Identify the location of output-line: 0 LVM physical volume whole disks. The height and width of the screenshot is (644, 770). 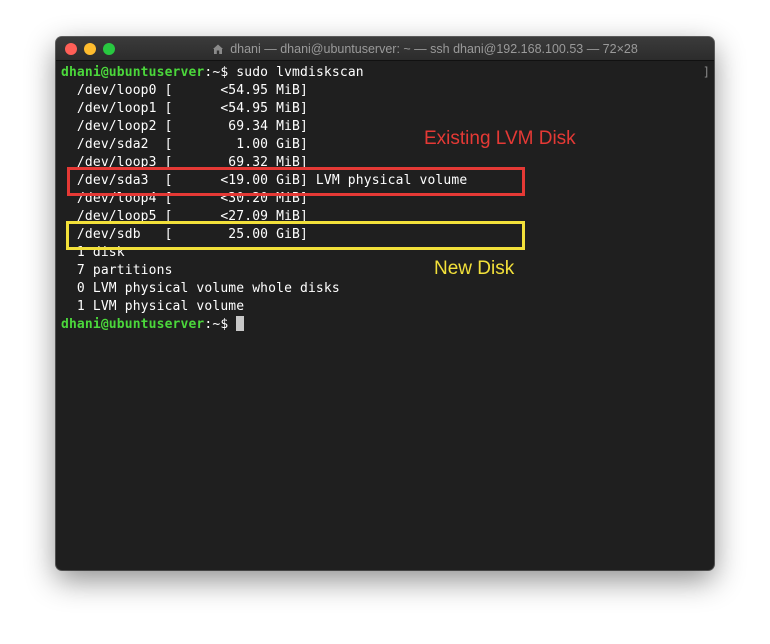
(200, 288).